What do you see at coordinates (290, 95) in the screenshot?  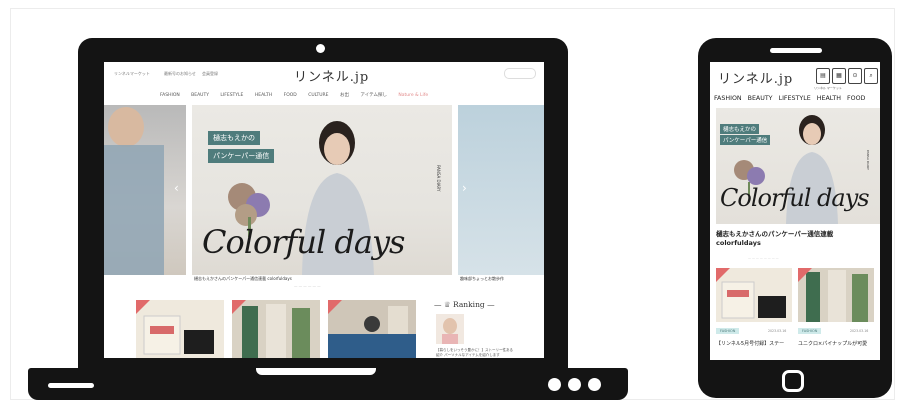 I see `nav-item-food: FOOD` at bounding box center [290, 95].